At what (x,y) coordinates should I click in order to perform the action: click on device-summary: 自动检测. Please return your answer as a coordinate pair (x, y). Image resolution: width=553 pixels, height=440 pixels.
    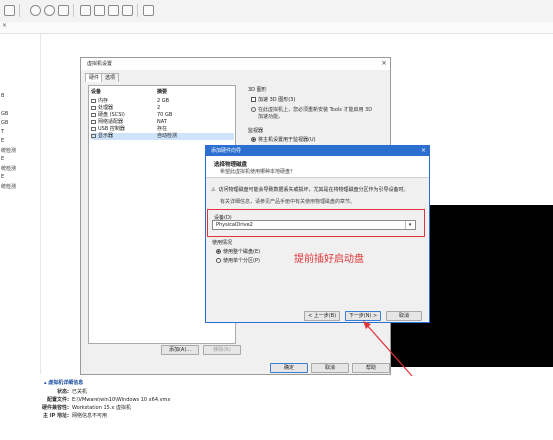
    Looking at the image, I should click on (167, 136).